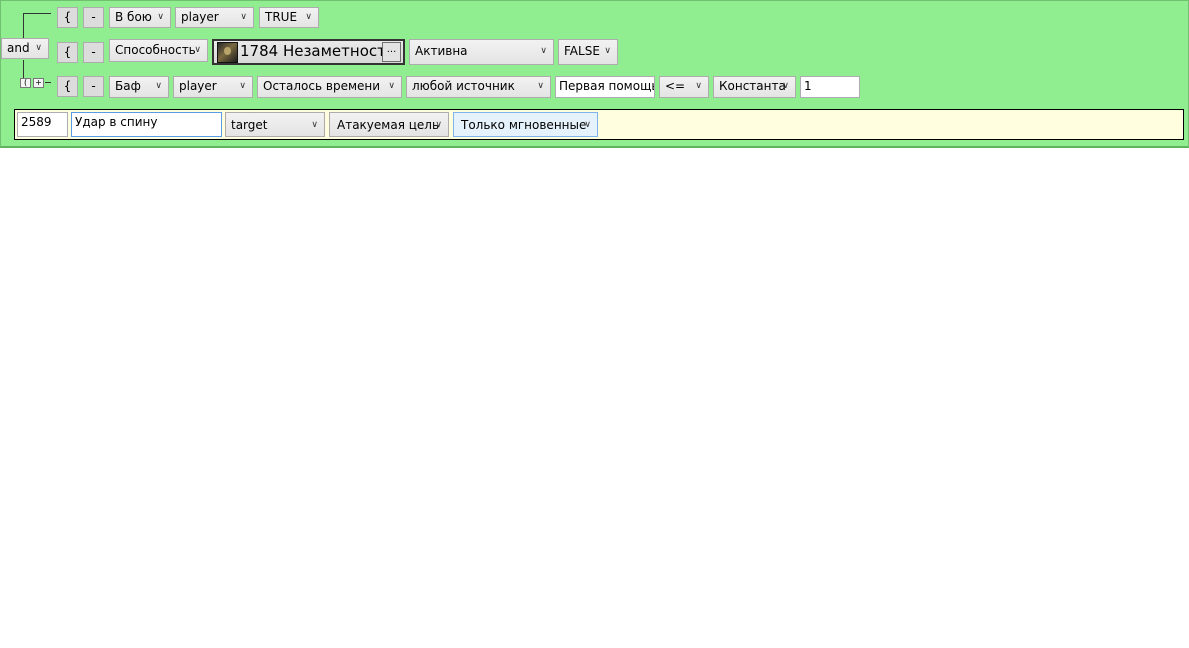  What do you see at coordinates (389, 124) in the screenshot?
I see `target-mode-dropdown: Атакуемая цель ∨` at bounding box center [389, 124].